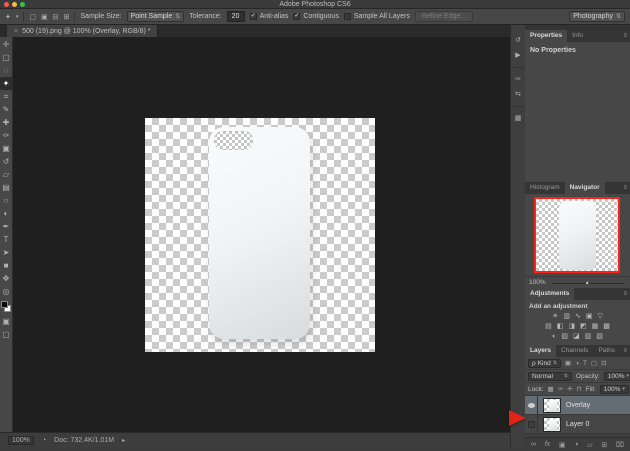  I want to click on workspace-dropdown: Photography ⇅, so click(597, 16).